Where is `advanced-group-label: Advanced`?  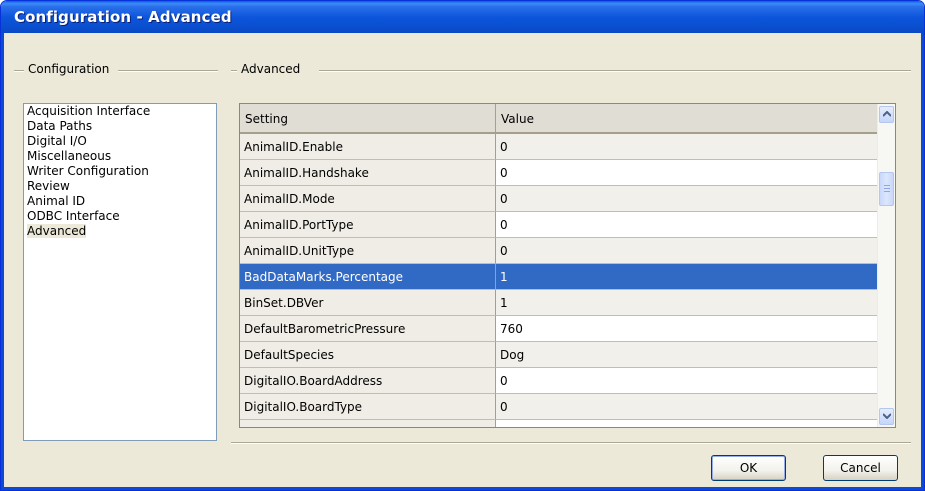
advanced-group-label: Advanced is located at coordinates (271, 69).